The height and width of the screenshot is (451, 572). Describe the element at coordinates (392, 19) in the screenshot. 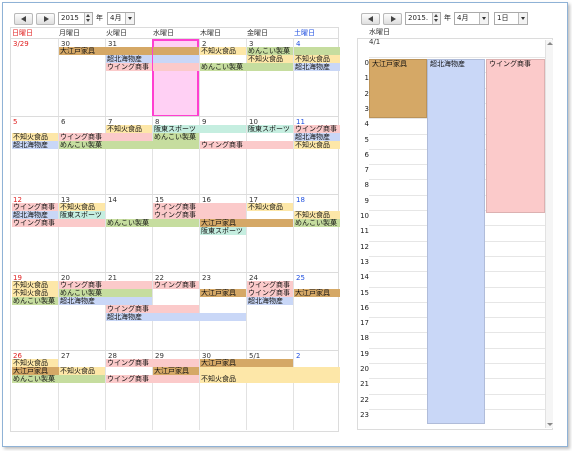

I see `next-day-button` at that location.